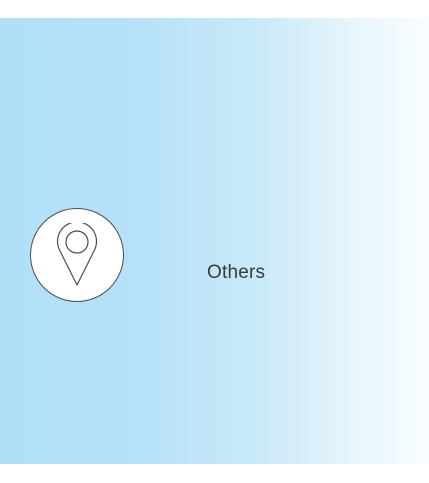 The height and width of the screenshot is (483, 429). I want to click on map-pin-icon, so click(77, 254).